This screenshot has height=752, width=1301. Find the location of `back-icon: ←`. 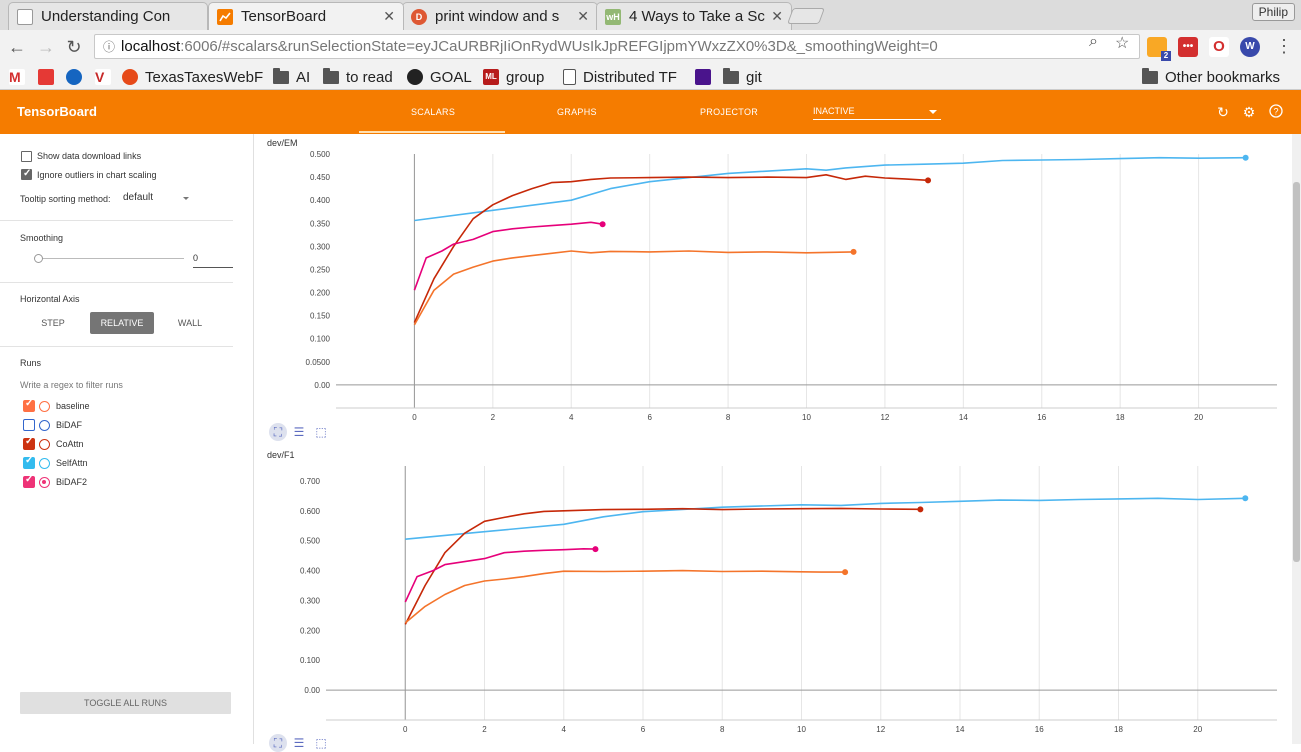

back-icon: ← is located at coordinates (17, 47).